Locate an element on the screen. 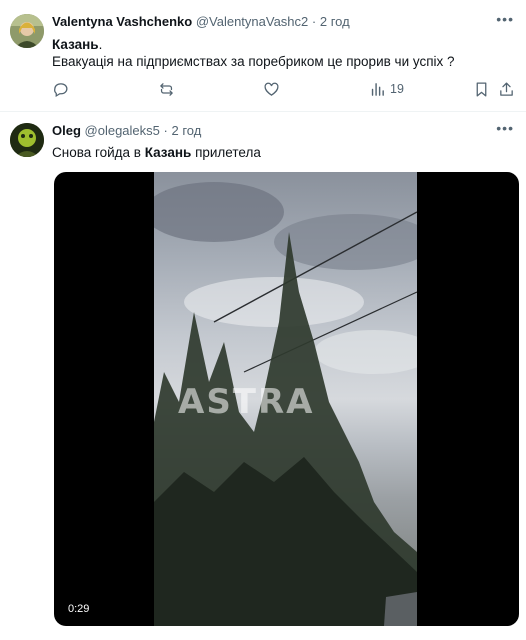  reply-icon is located at coordinates (61, 89).